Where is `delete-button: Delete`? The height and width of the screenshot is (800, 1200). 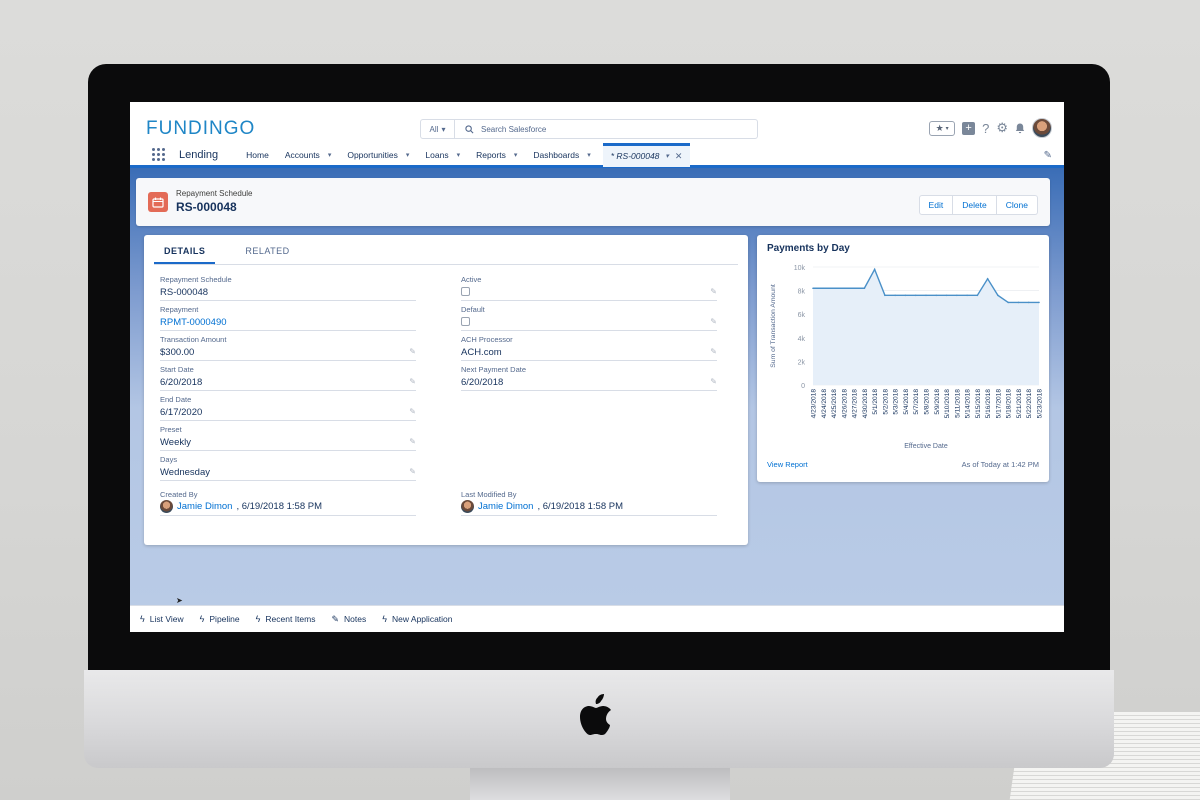
delete-button: Delete is located at coordinates (975, 205).